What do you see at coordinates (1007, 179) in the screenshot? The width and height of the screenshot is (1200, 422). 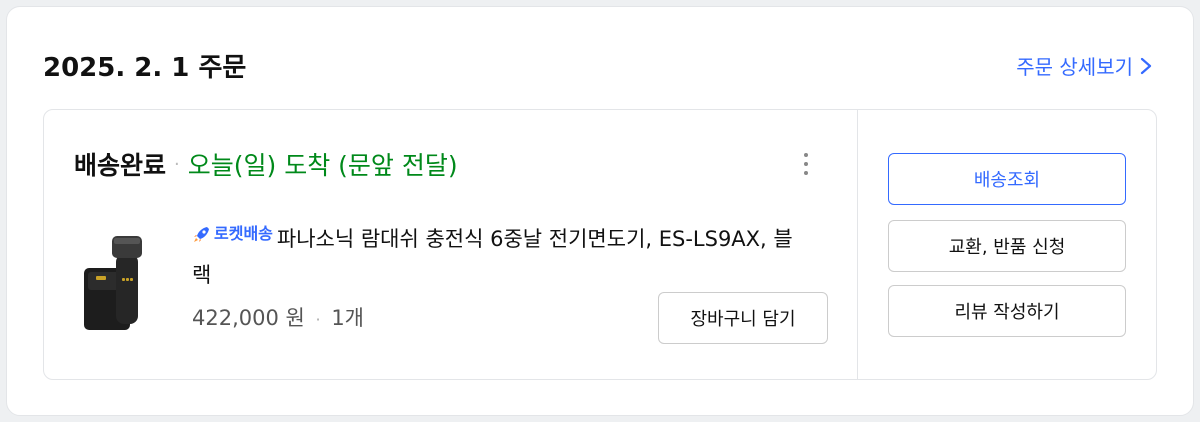 I see `track-delivery-button: 배송조회` at bounding box center [1007, 179].